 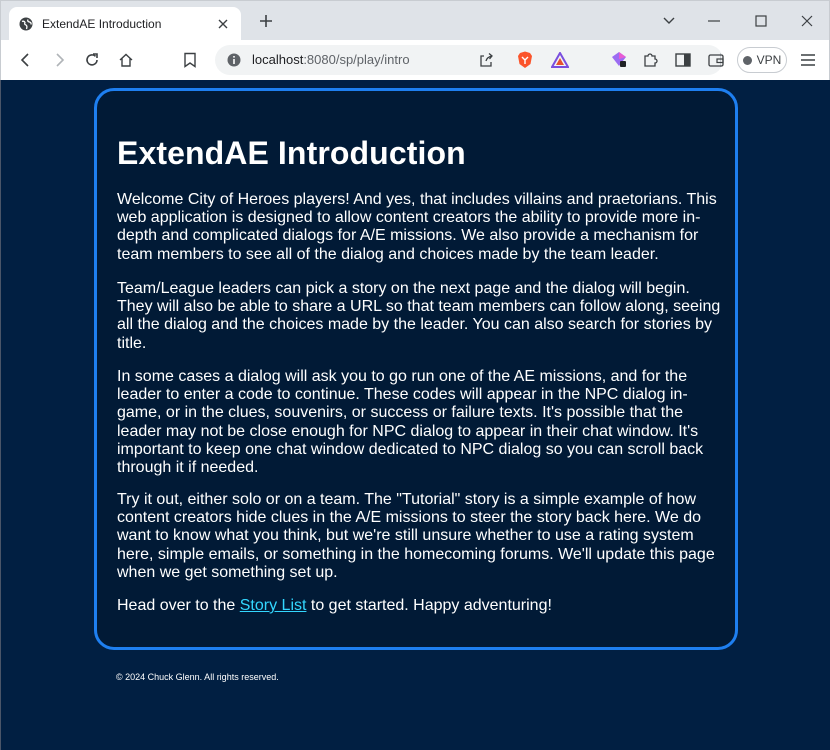 What do you see at coordinates (415, 69) in the screenshot?
I see `browser-toolbar: localhost:8080/sp/play/intro 1 VPN` at bounding box center [415, 69].